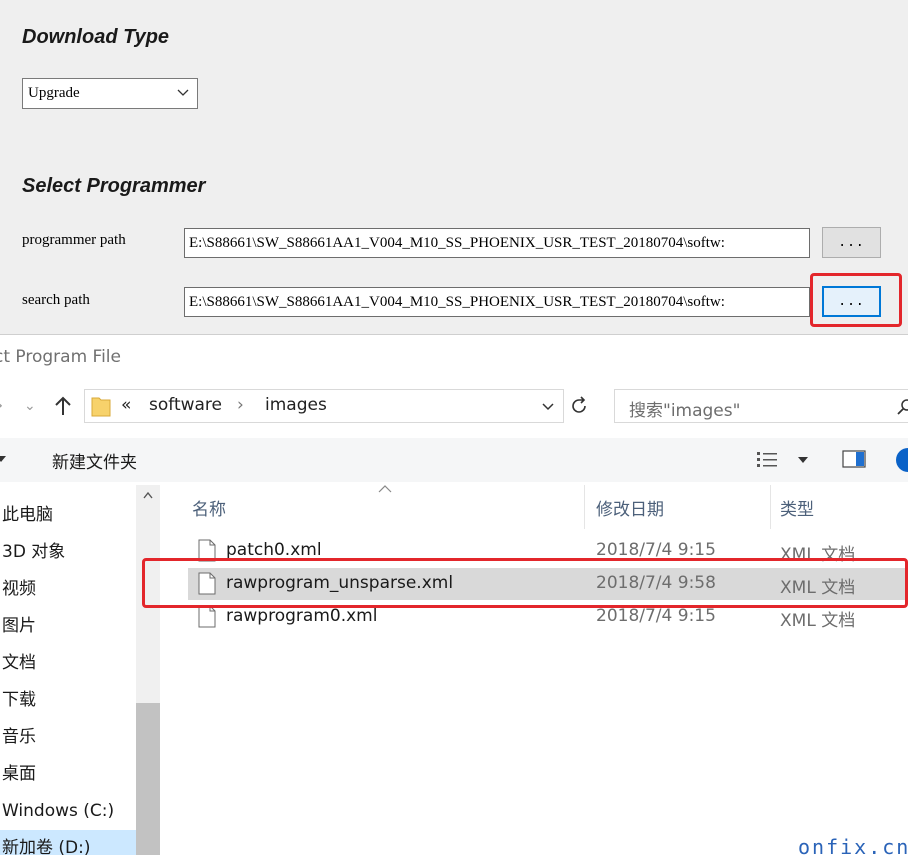 This screenshot has width=908, height=855. Describe the element at coordinates (68, 552) in the screenshot. I see `nav-item: 3D 对象` at that location.